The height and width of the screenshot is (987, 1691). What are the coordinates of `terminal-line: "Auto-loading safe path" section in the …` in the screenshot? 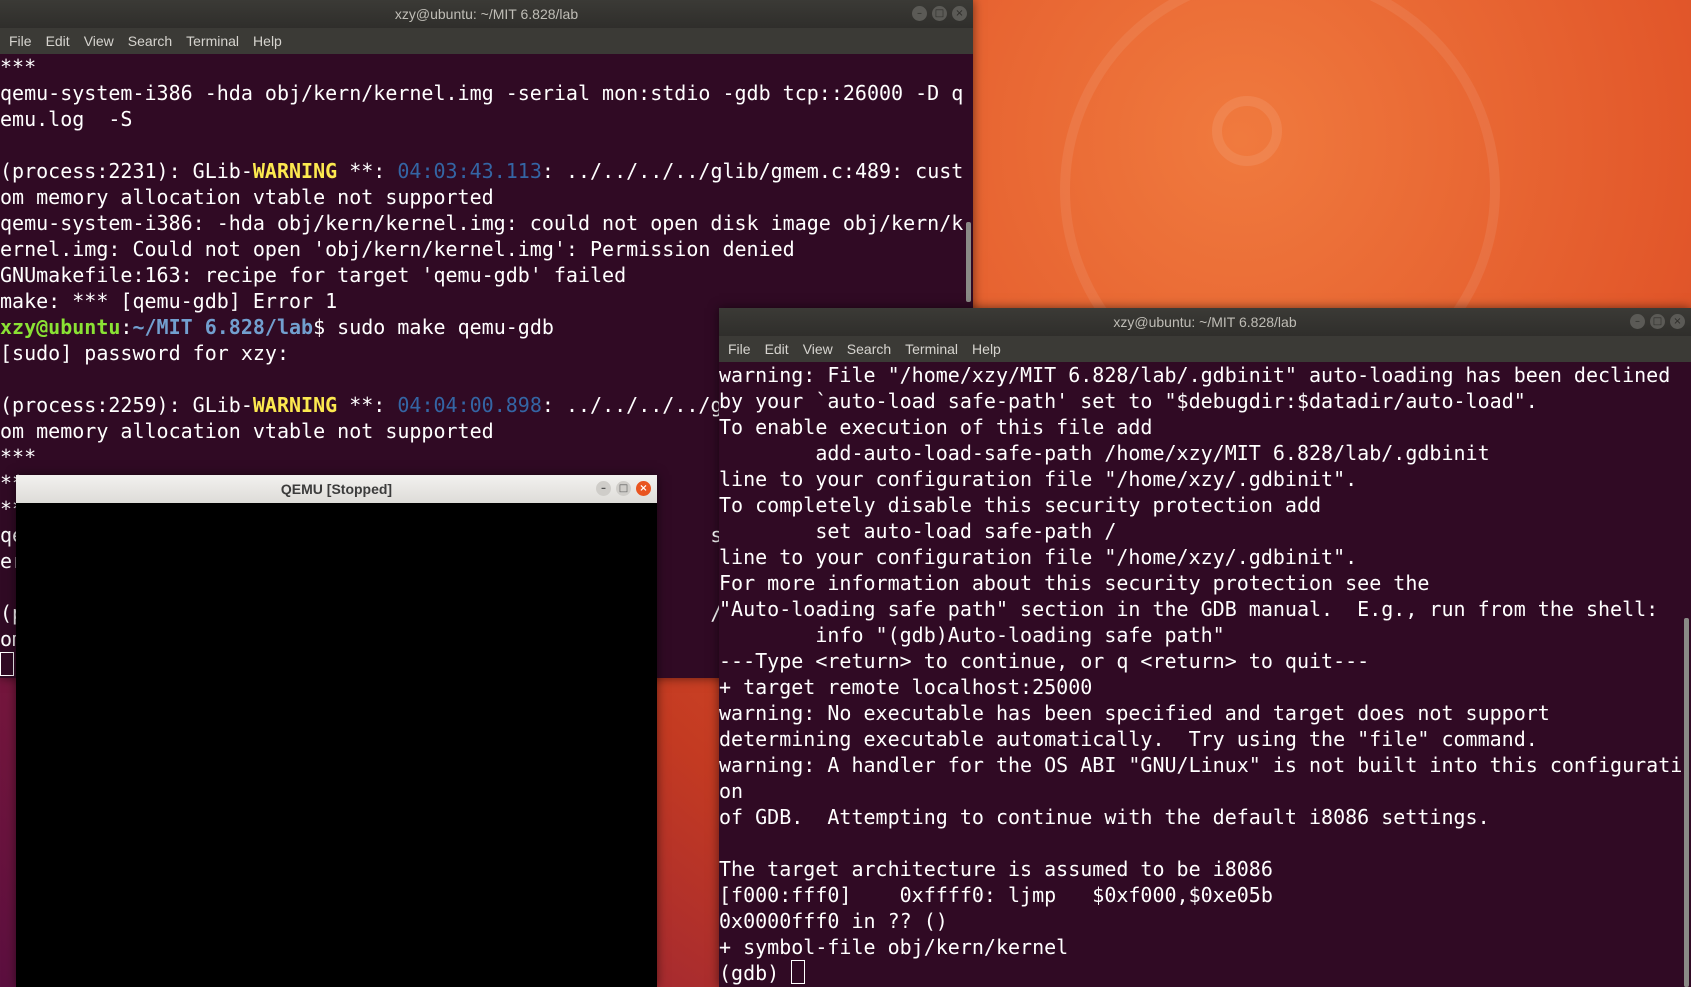 It's located at (1189, 609).